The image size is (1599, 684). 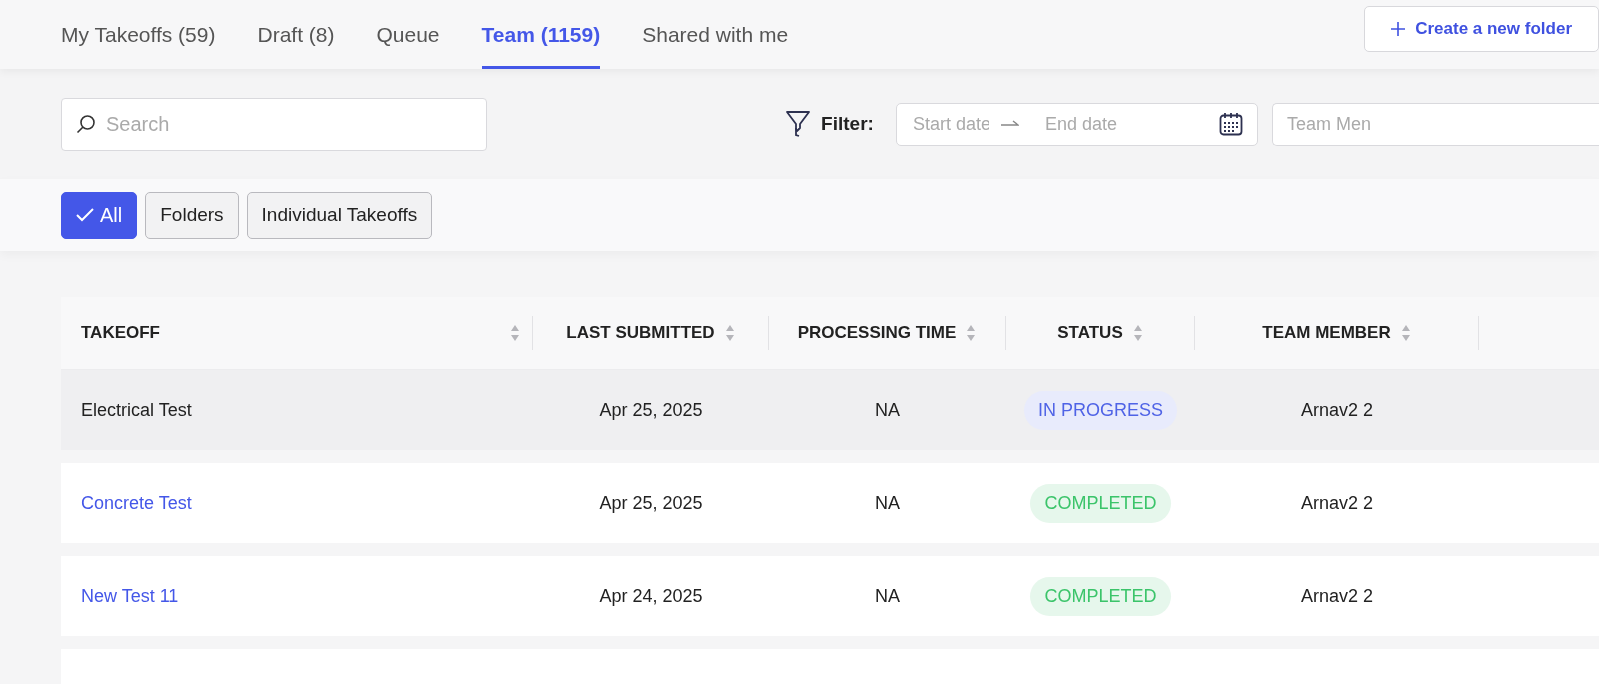 What do you see at coordinates (1100, 410) in the screenshot?
I see `status-badge: IN PROGRESS` at bounding box center [1100, 410].